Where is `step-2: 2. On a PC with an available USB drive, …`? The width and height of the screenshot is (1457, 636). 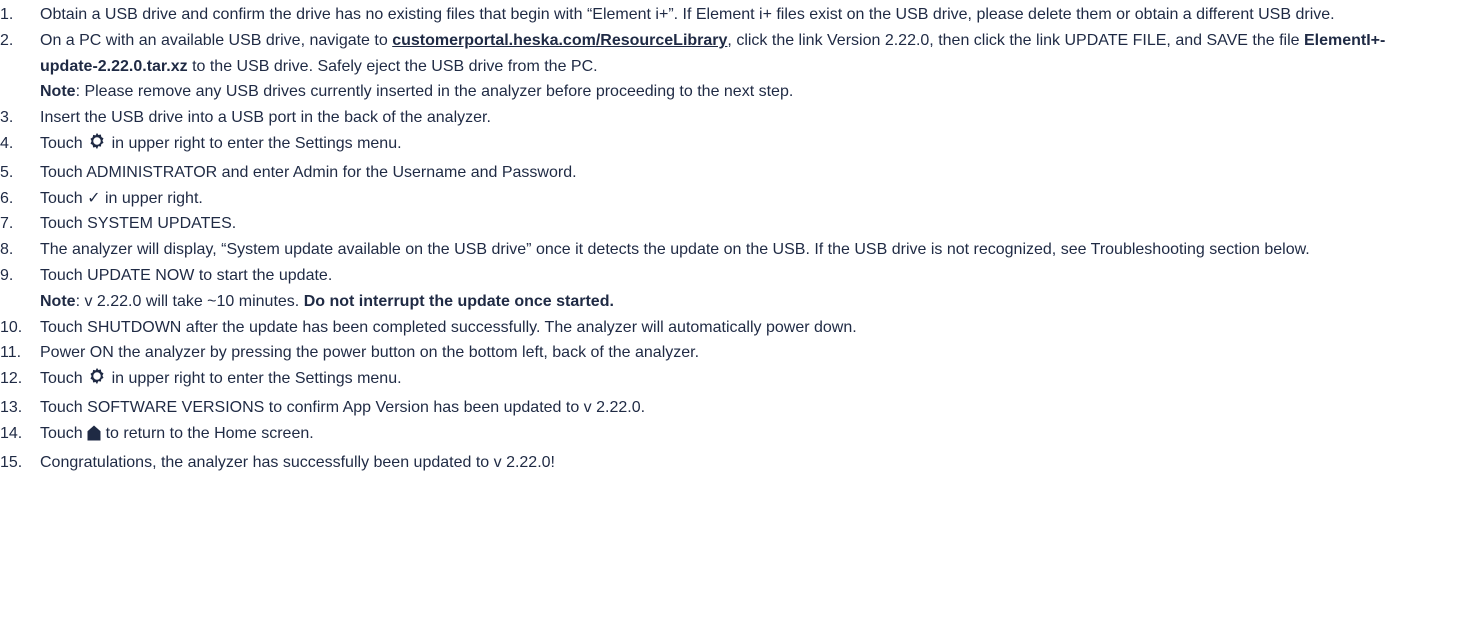 step-2: 2. On a PC with an available USB drive, … is located at coordinates (728, 66).